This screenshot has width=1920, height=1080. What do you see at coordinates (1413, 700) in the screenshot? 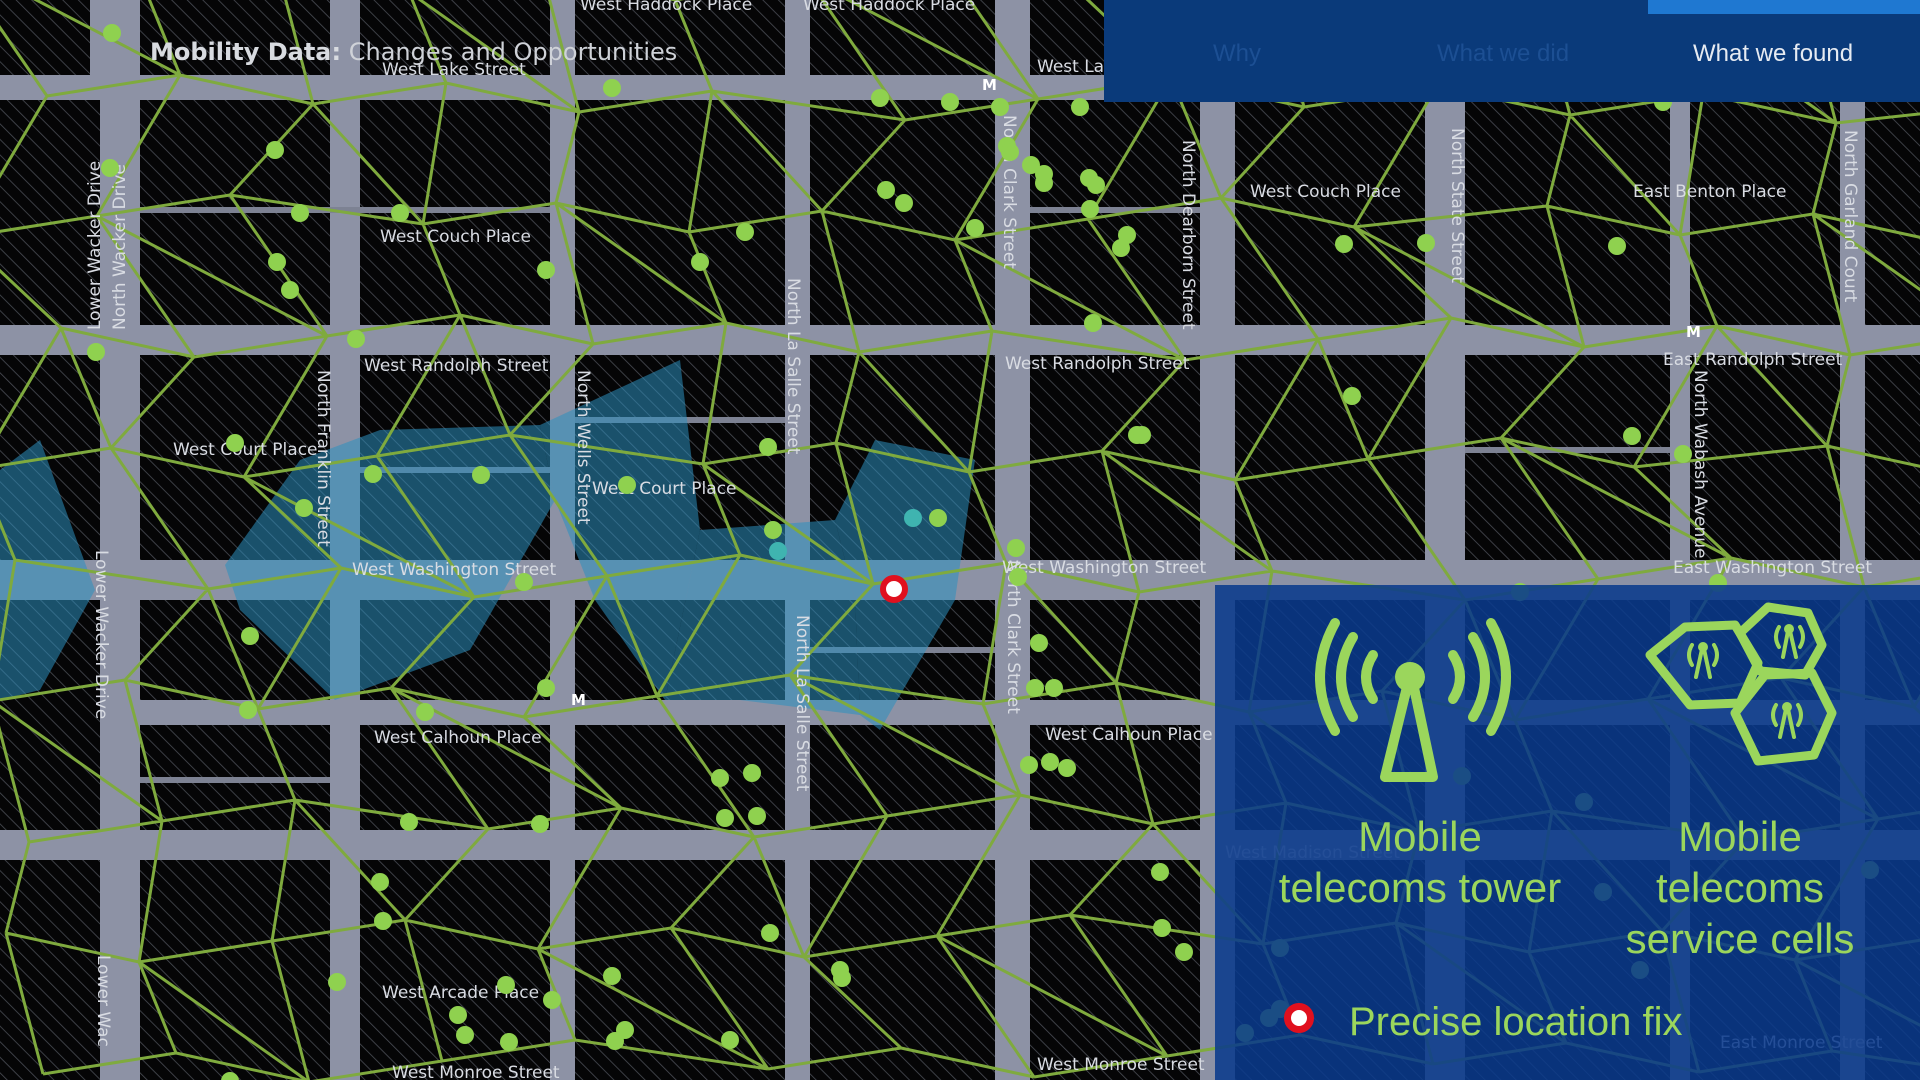
I see `radio-tower-icon` at bounding box center [1413, 700].